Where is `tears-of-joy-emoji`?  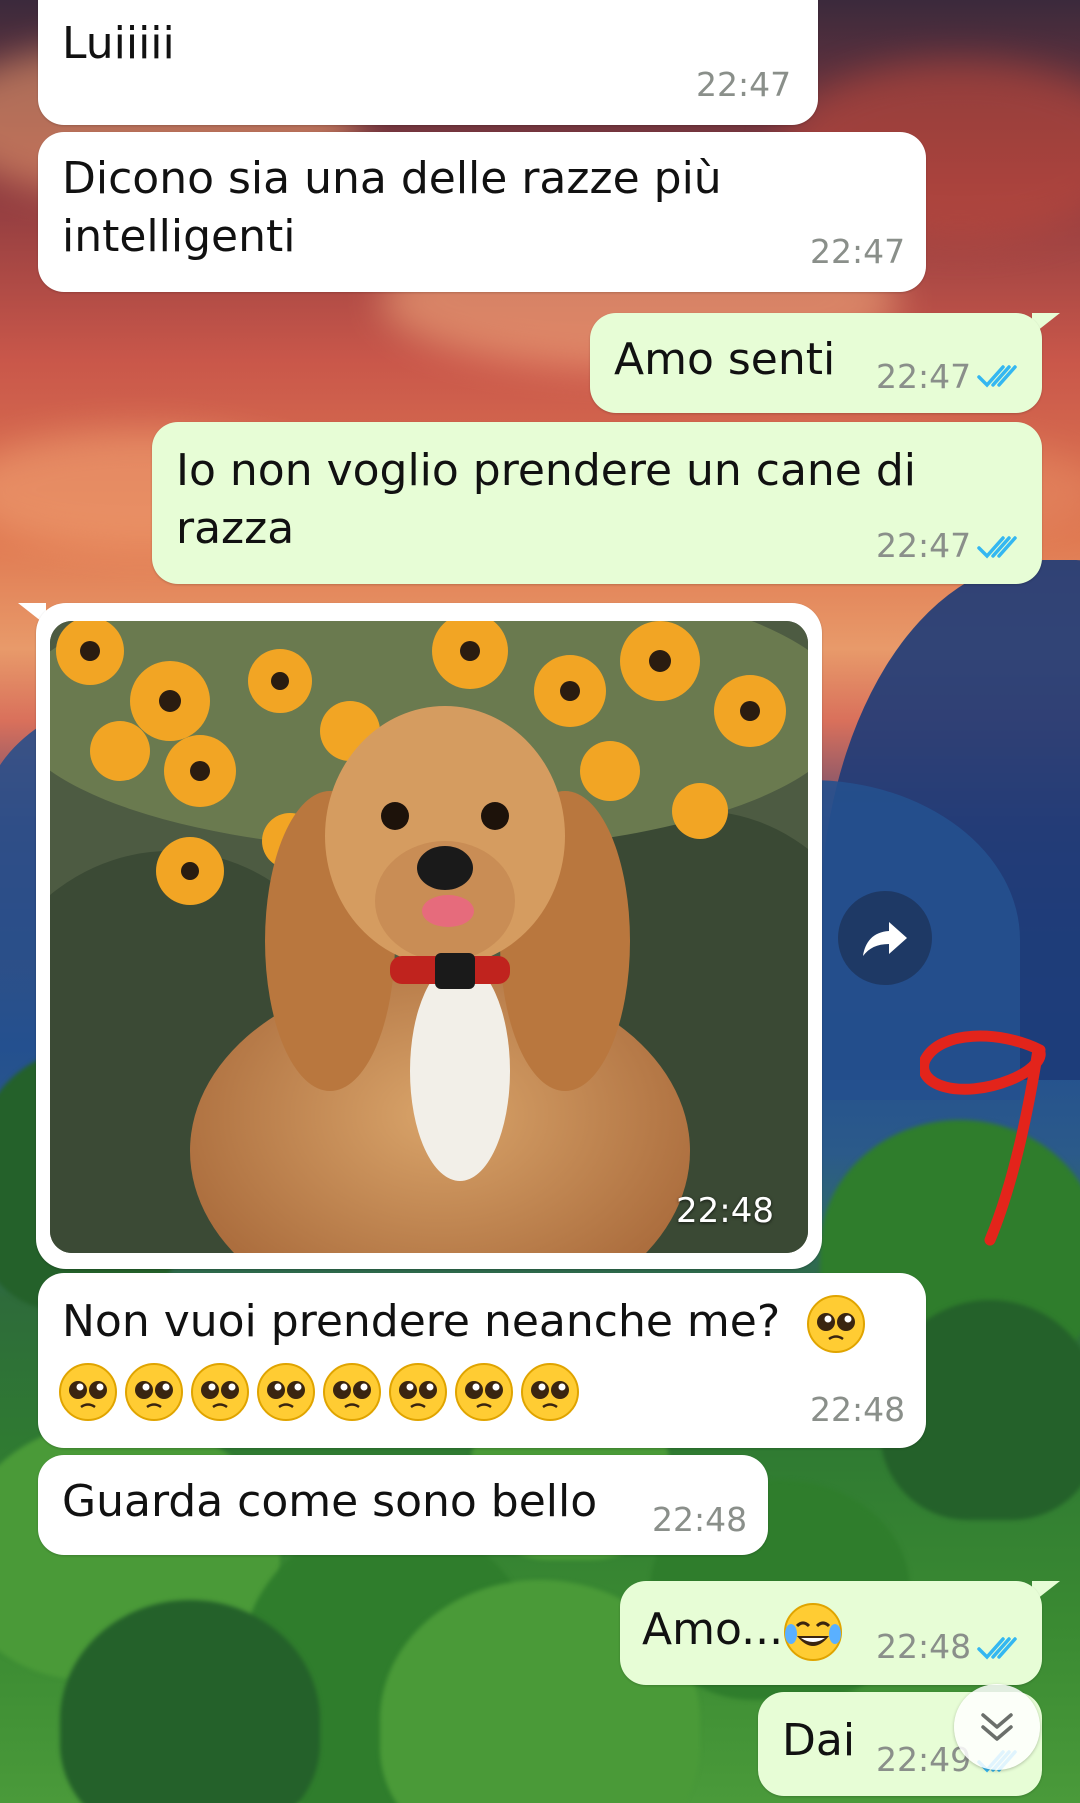 tears-of-joy-emoji is located at coordinates (813, 1632).